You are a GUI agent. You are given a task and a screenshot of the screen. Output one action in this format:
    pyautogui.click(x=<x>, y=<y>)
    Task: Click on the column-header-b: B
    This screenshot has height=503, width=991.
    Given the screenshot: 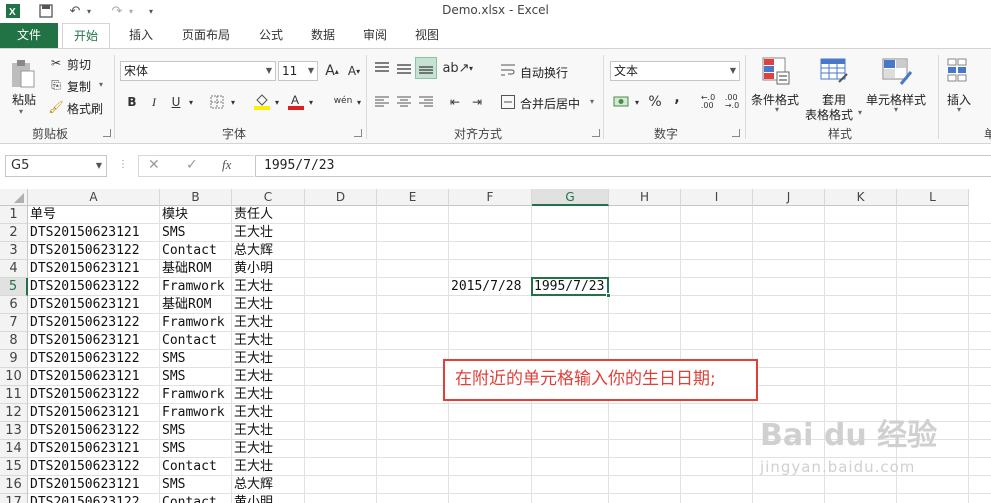 What is the action you would take?
    pyautogui.click(x=196, y=197)
    